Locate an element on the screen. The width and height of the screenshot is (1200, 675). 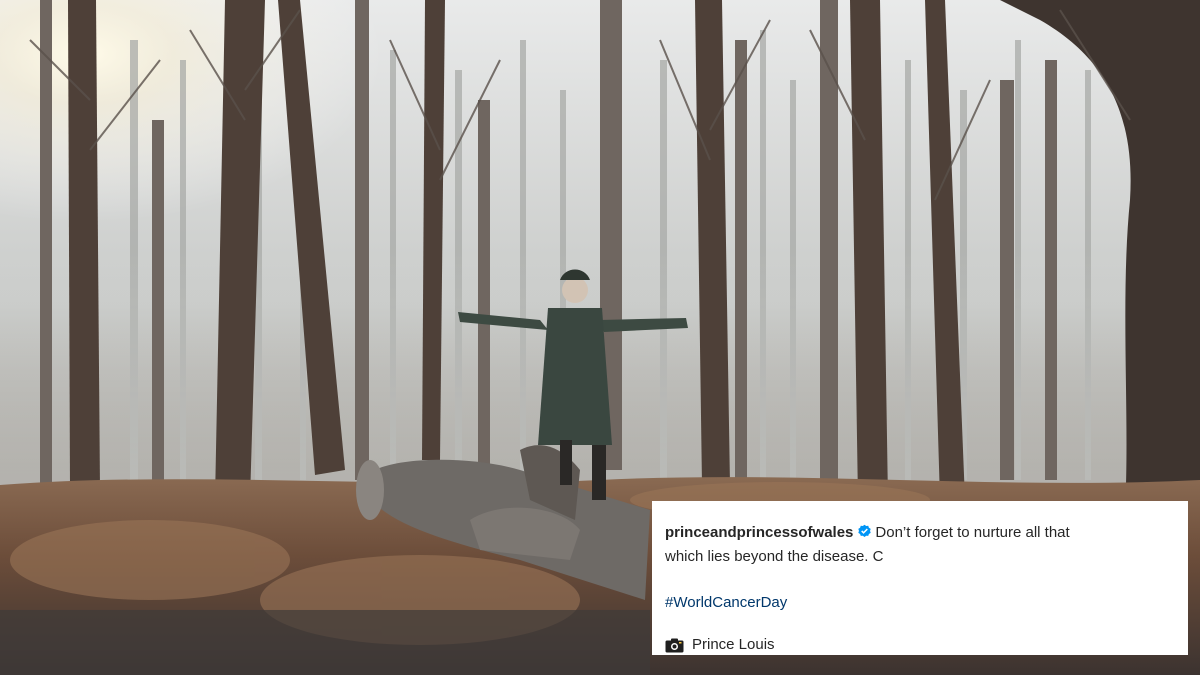
caption-text-line1: Don’t forget to nurture all that is located at coordinates (972, 532).